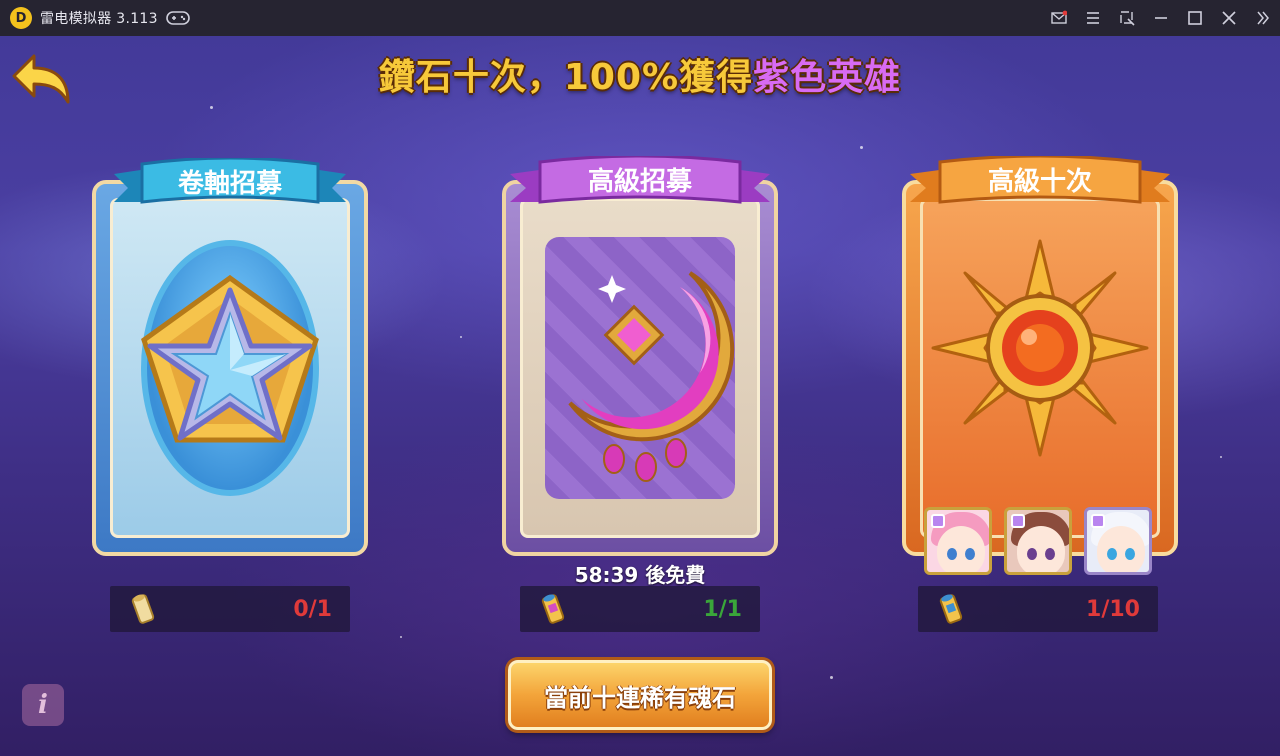 Image resolution: width=1280 pixels, height=756 pixels. Describe the element at coordinates (566, 77) in the screenshot. I see `headline-main-text: 鑽石十次，100%獲得` at that location.